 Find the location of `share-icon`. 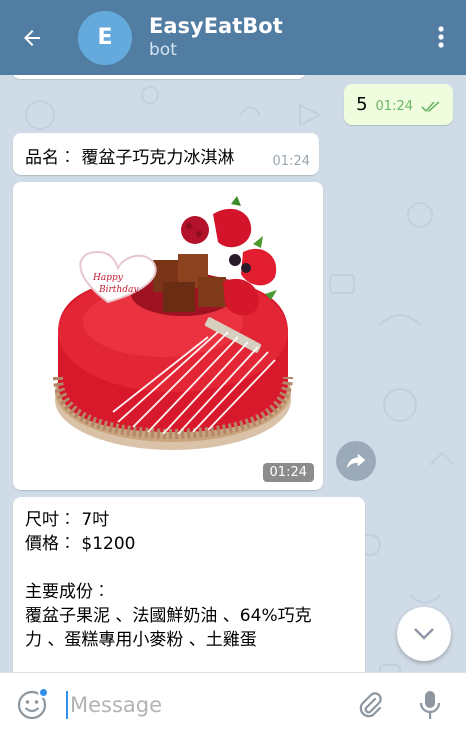

share-icon is located at coordinates (356, 461).